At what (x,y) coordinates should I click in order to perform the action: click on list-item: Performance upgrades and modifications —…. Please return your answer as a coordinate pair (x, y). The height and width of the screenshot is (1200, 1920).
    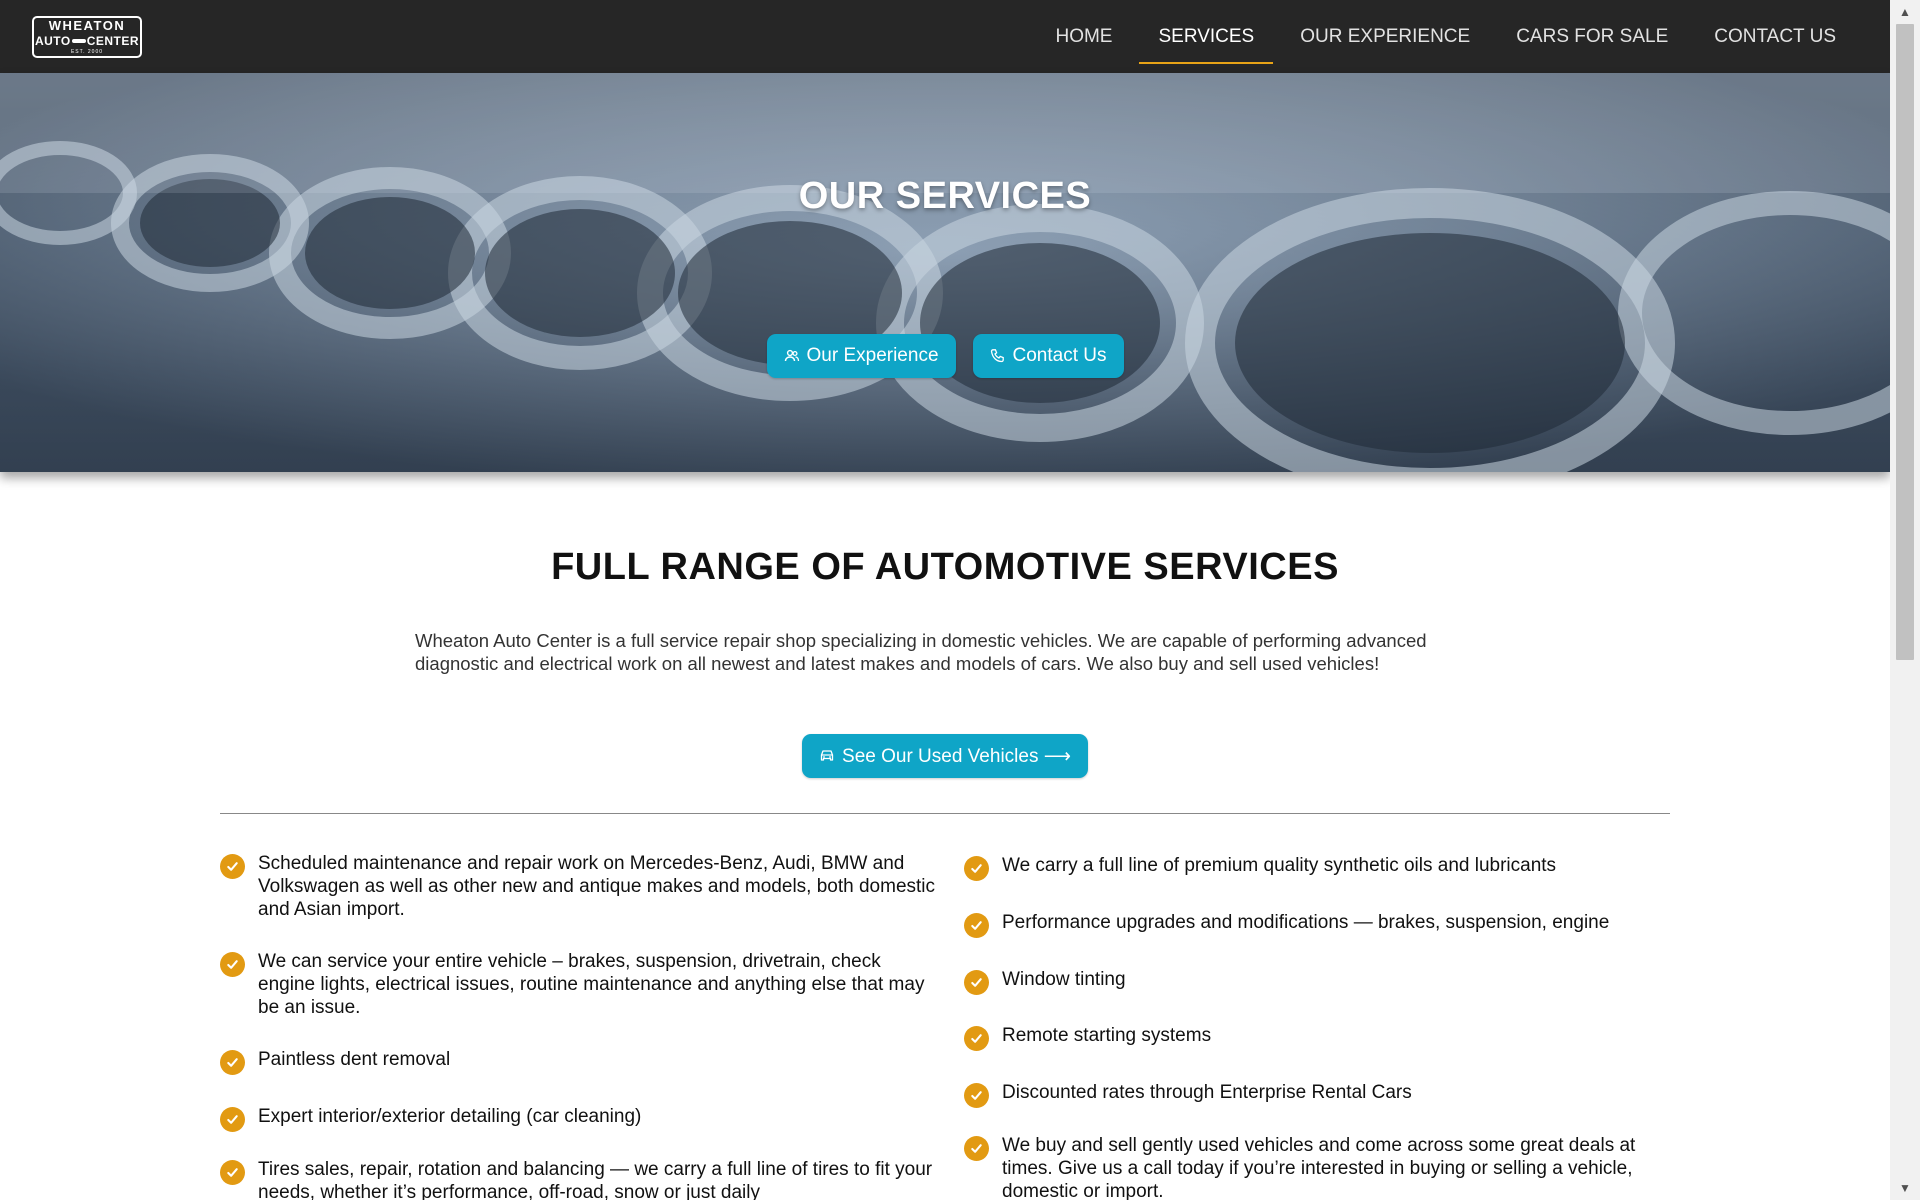
    Looking at the image, I should click on (1324, 924).